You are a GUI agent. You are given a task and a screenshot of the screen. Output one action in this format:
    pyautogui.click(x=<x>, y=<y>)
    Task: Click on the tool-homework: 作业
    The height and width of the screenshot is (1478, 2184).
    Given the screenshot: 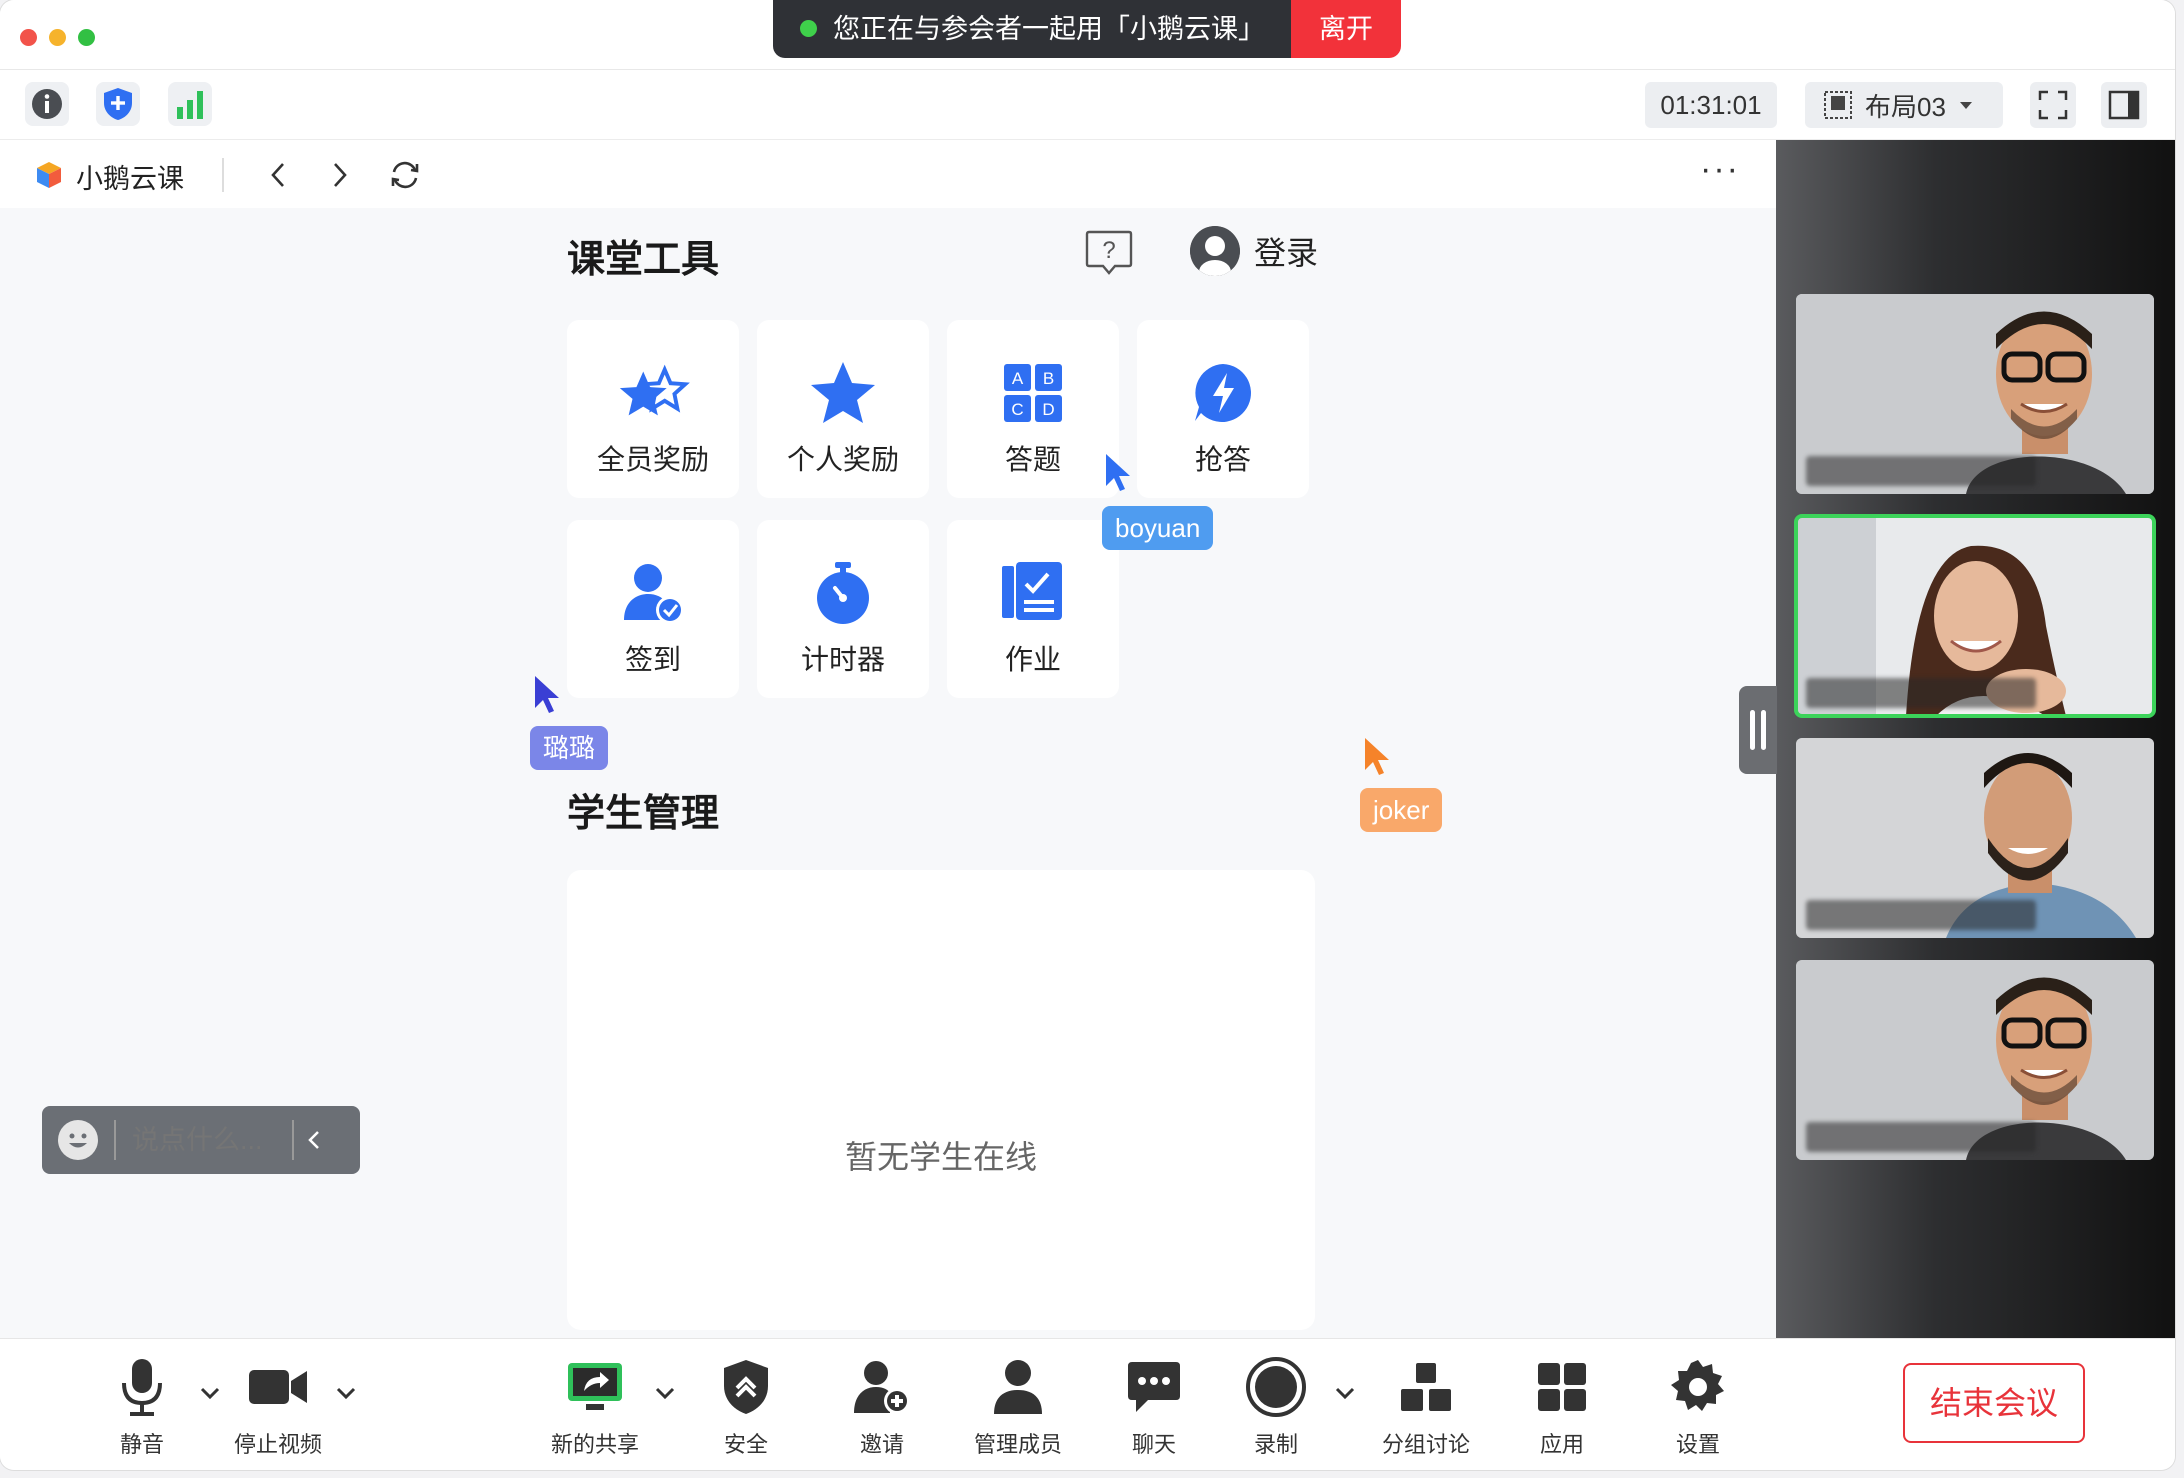 What is the action you would take?
    pyautogui.click(x=1033, y=609)
    